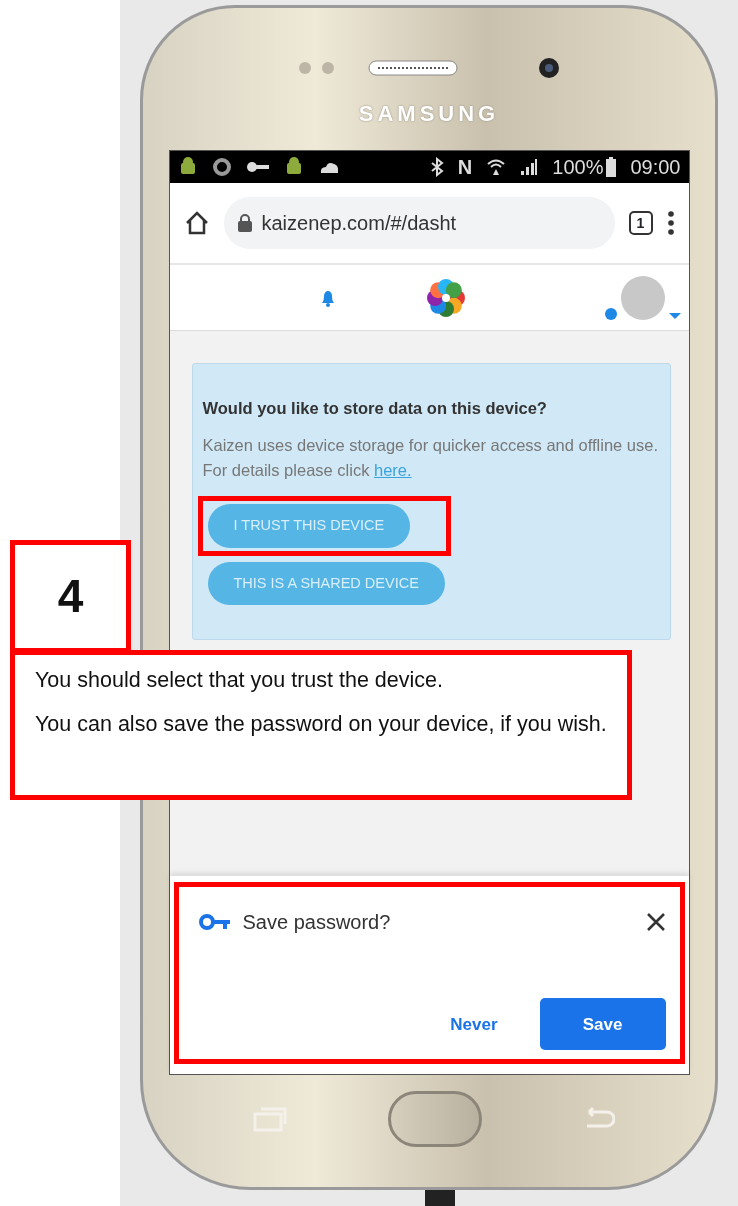 This screenshot has height=1206, width=738. What do you see at coordinates (445, 297) in the screenshot?
I see `flower-logo-icon` at bounding box center [445, 297].